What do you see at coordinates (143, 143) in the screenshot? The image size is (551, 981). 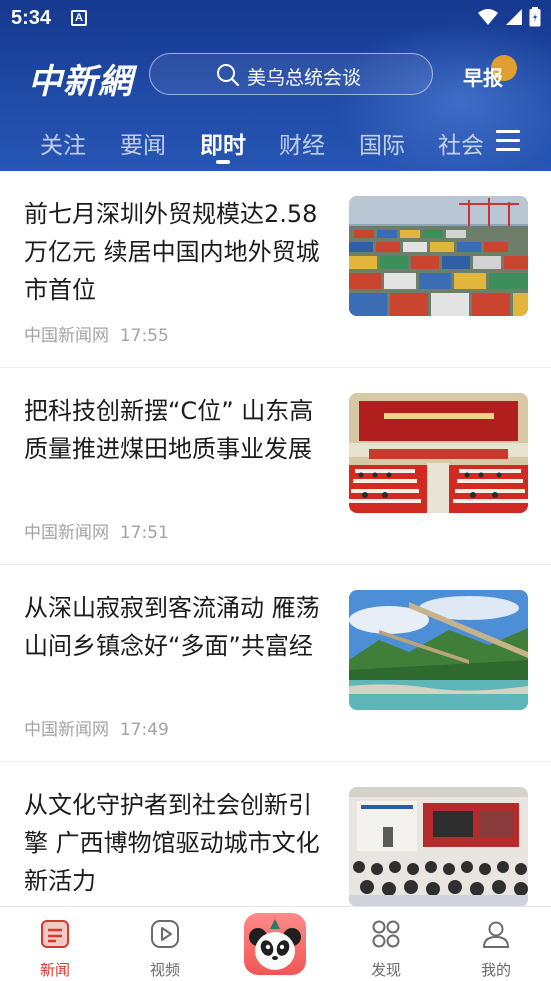 I see `tab-yaowen: 要闻` at bounding box center [143, 143].